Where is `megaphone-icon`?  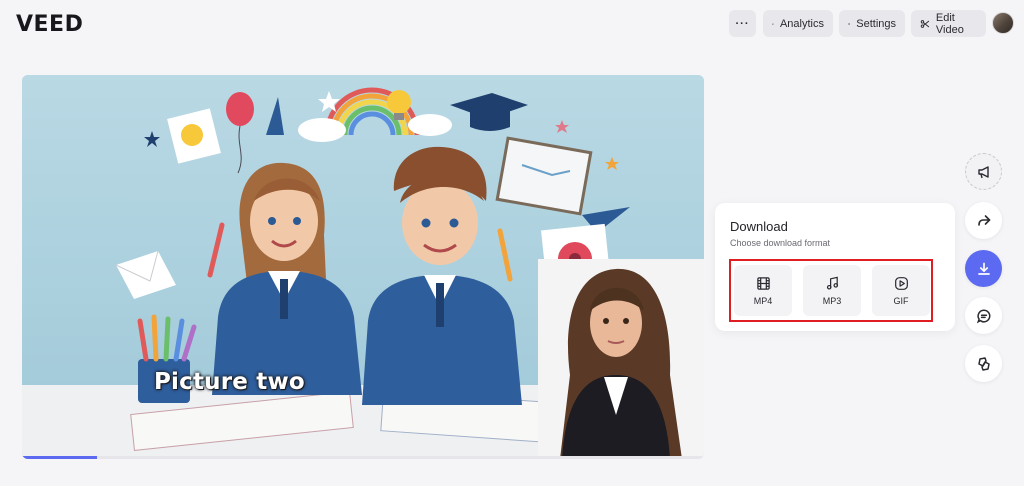
megaphone-icon is located at coordinates (983, 171).